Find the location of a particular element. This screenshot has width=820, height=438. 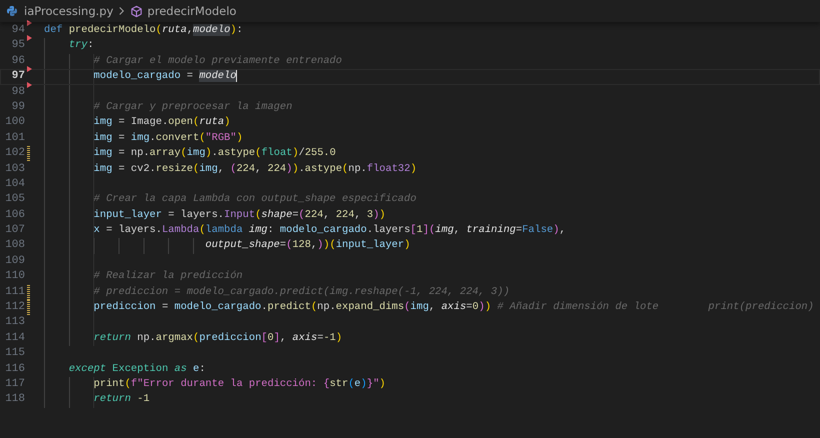

line-number: 106 is located at coordinates (14, 215).